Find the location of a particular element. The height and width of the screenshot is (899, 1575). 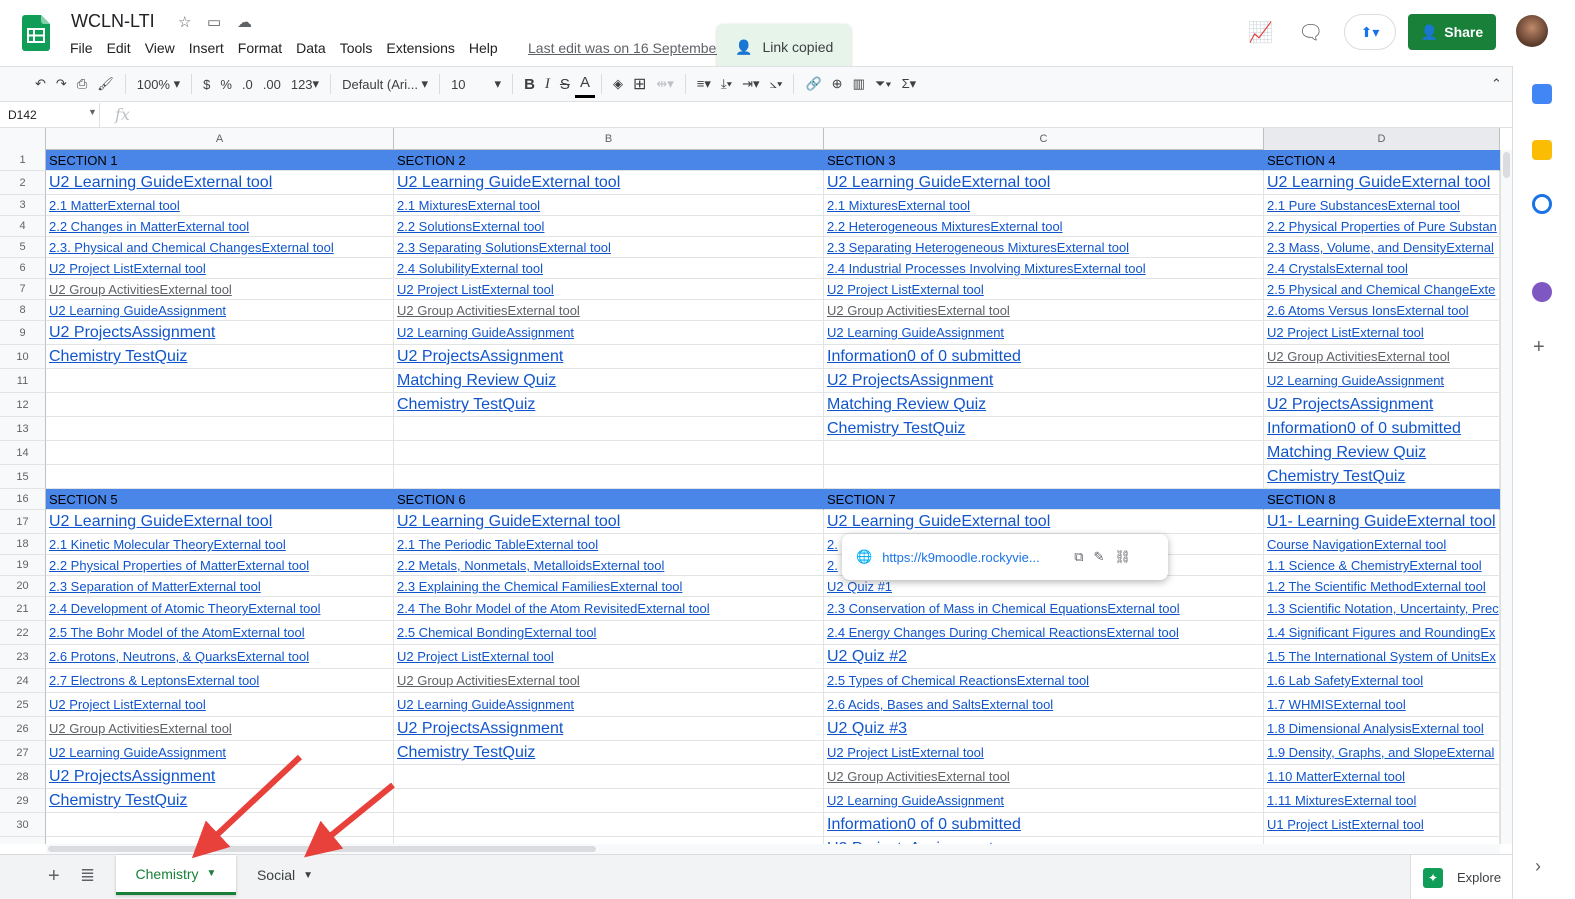

row-header: 23 is located at coordinates (23, 657).